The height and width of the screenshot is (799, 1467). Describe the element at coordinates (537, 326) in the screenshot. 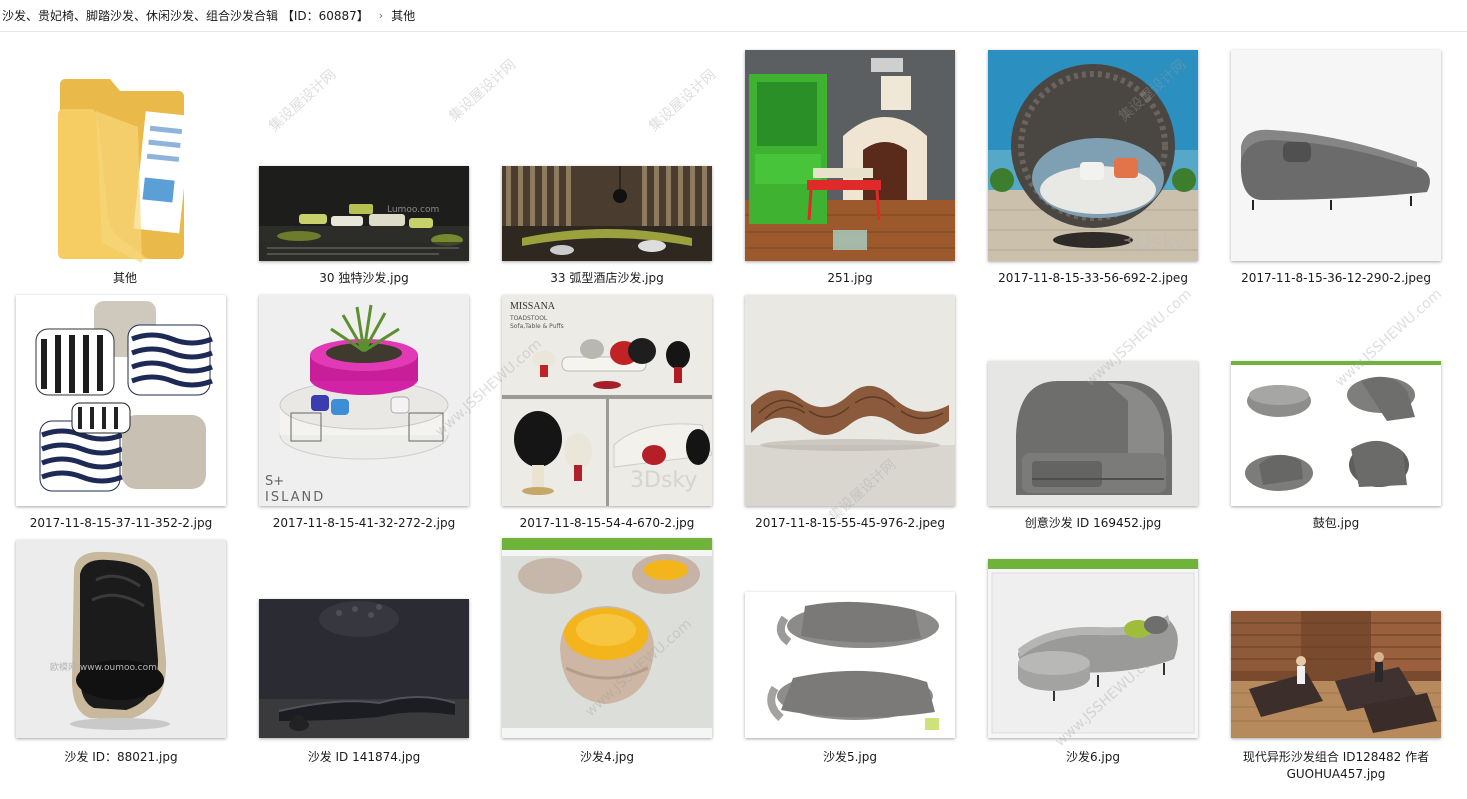

I see `thumbnail-text: Sofa,Table & Puffs` at that location.